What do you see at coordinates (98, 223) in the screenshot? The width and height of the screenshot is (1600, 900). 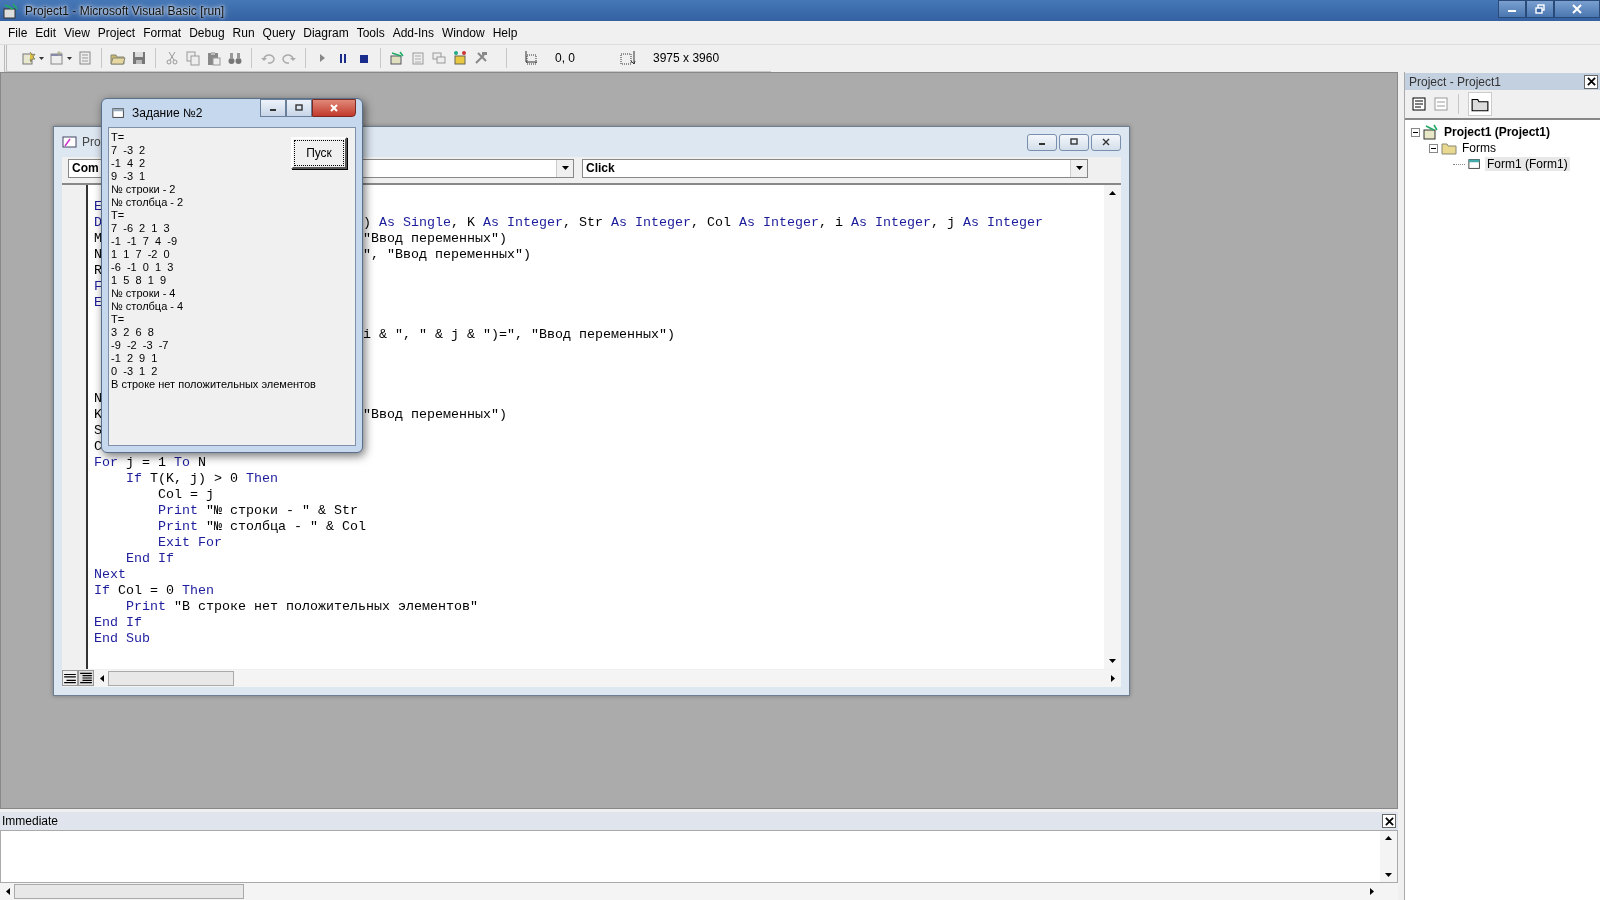 I see `code-text: D` at bounding box center [98, 223].